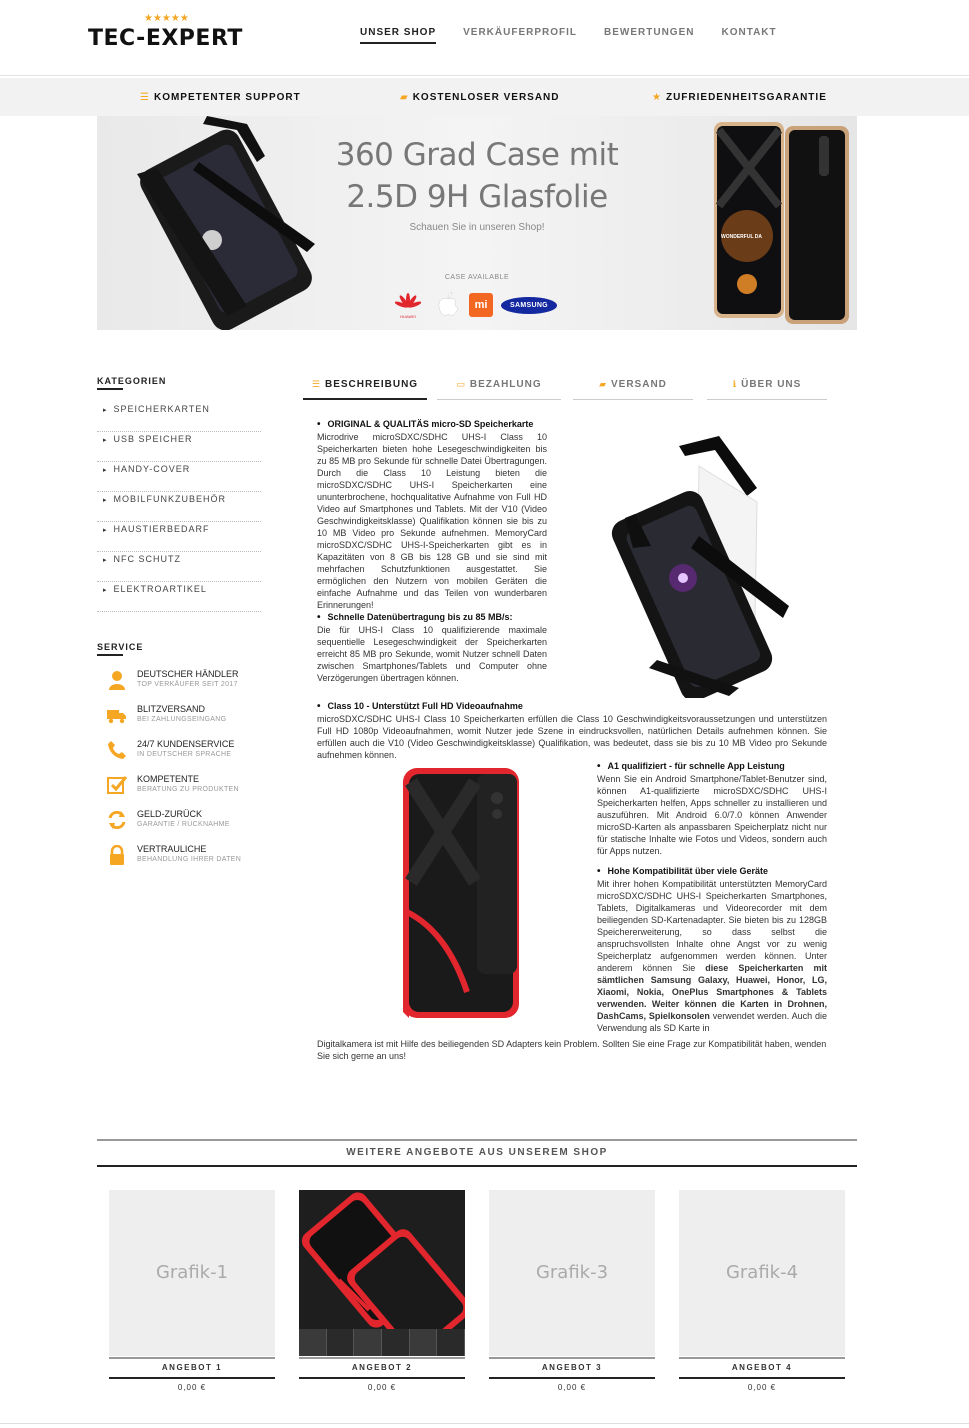 The image size is (969, 1428). What do you see at coordinates (477, 277) in the screenshot?
I see `banner-case-available: CASE AVAILABLE` at bounding box center [477, 277].